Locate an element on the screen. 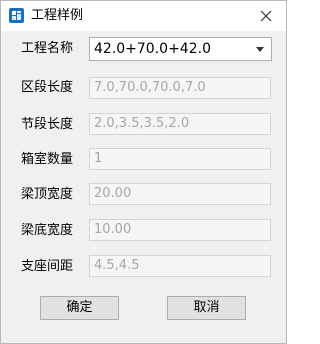 This screenshot has width=320, height=344. close-icon is located at coordinates (266, 16).